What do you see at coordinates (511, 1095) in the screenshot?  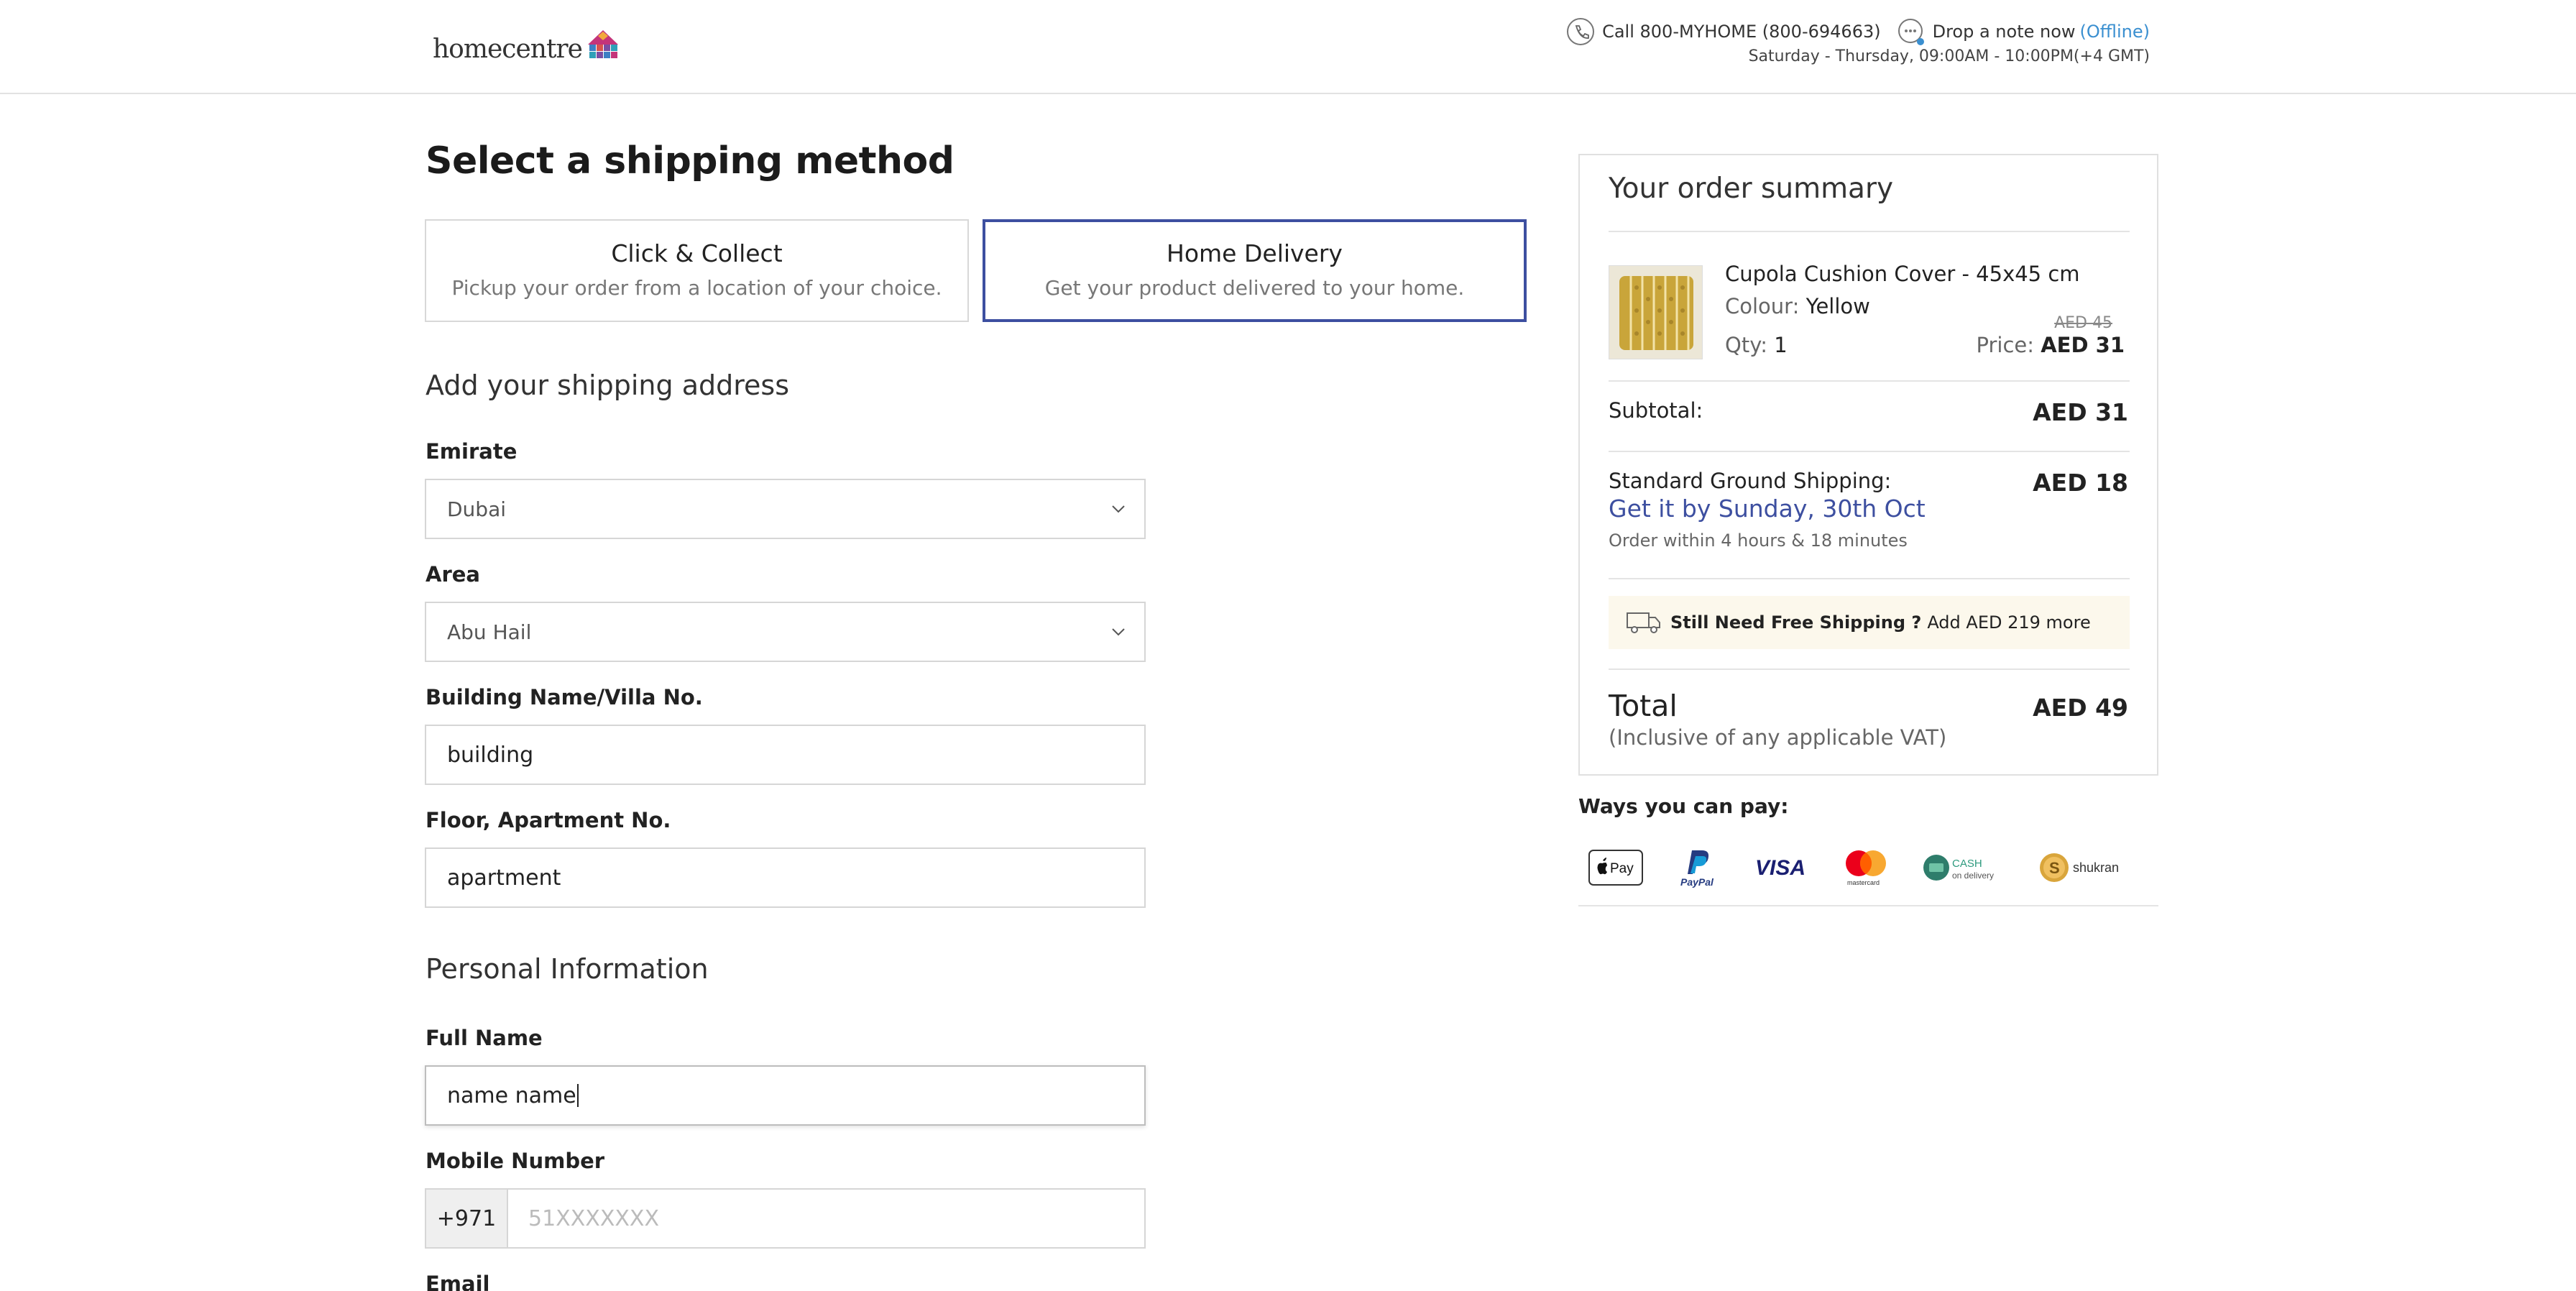 I see `full-name-value: name name` at bounding box center [511, 1095].